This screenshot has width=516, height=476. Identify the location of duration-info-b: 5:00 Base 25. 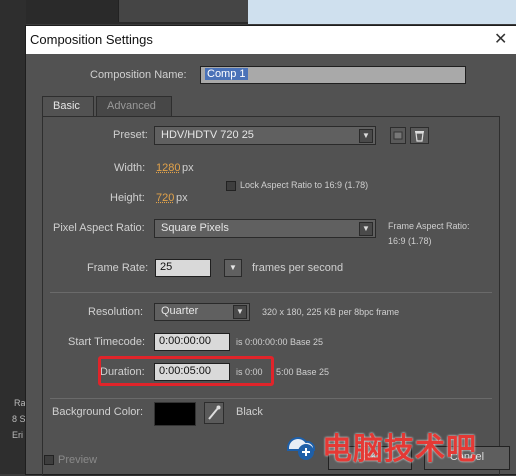
(303, 372).